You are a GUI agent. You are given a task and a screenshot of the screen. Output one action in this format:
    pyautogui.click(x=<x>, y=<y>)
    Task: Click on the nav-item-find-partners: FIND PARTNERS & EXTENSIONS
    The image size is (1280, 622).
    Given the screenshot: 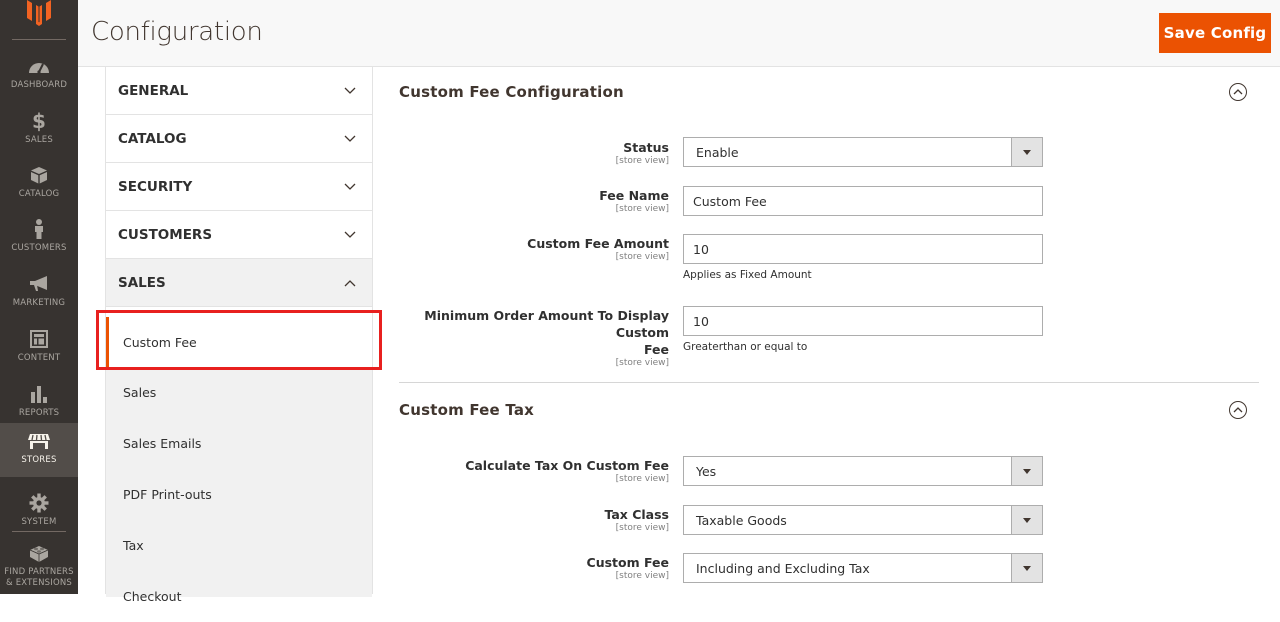 What is the action you would take?
    pyautogui.click(x=39, y=564)
    